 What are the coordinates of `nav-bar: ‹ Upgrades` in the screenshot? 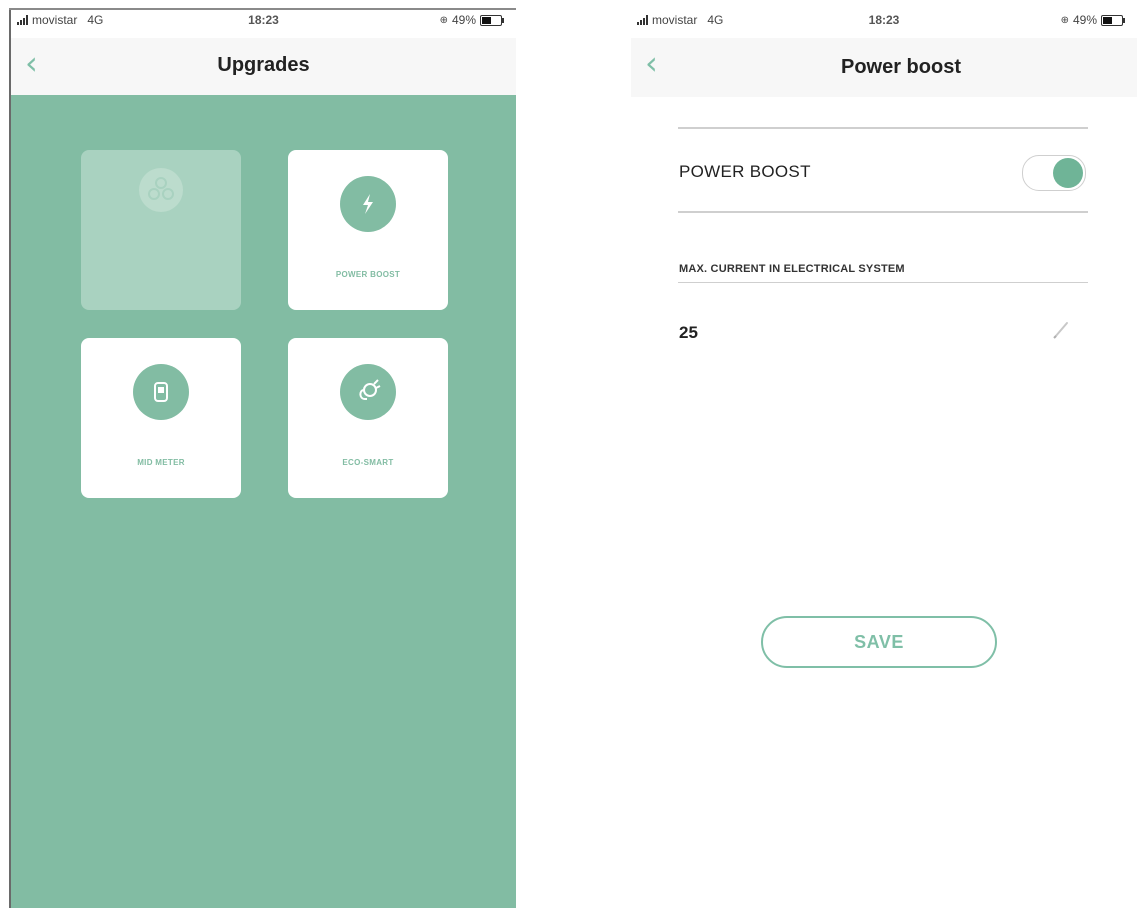 It's located at (263, 66).